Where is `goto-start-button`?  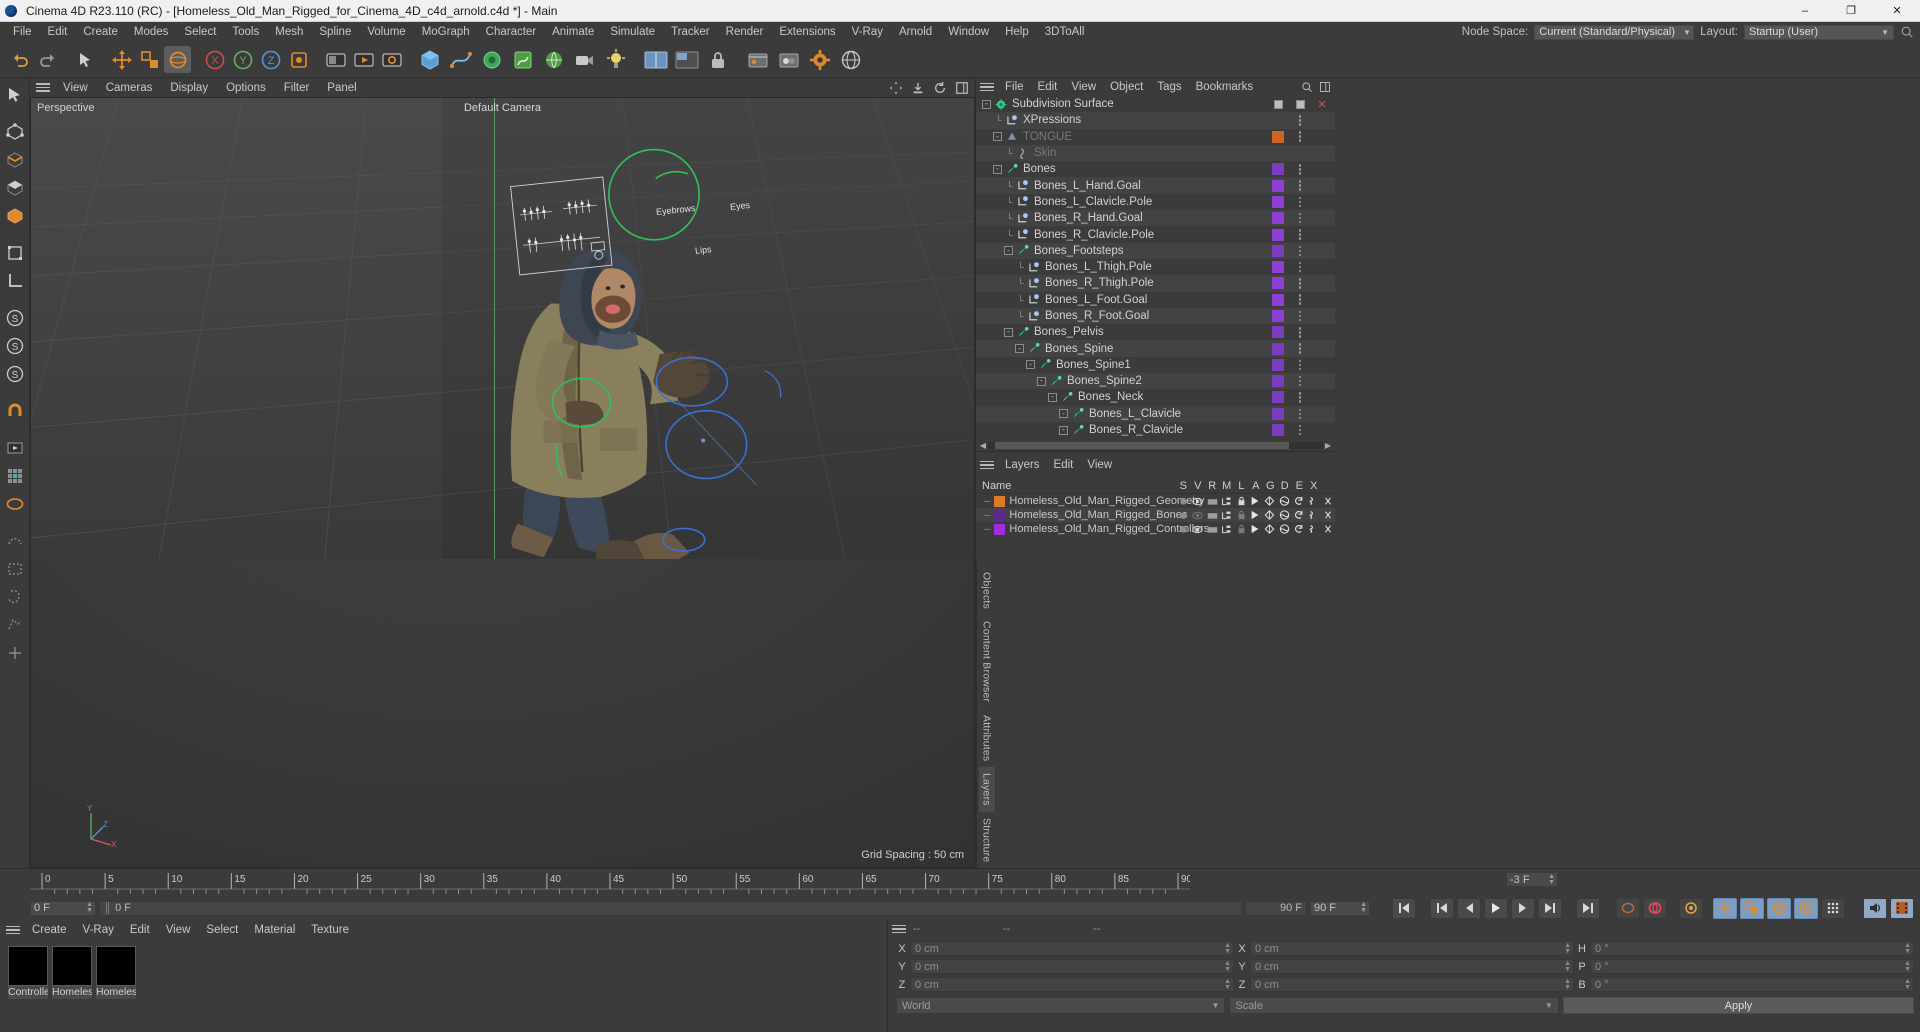 goto-start-button is located at coordinates (1404, 908).